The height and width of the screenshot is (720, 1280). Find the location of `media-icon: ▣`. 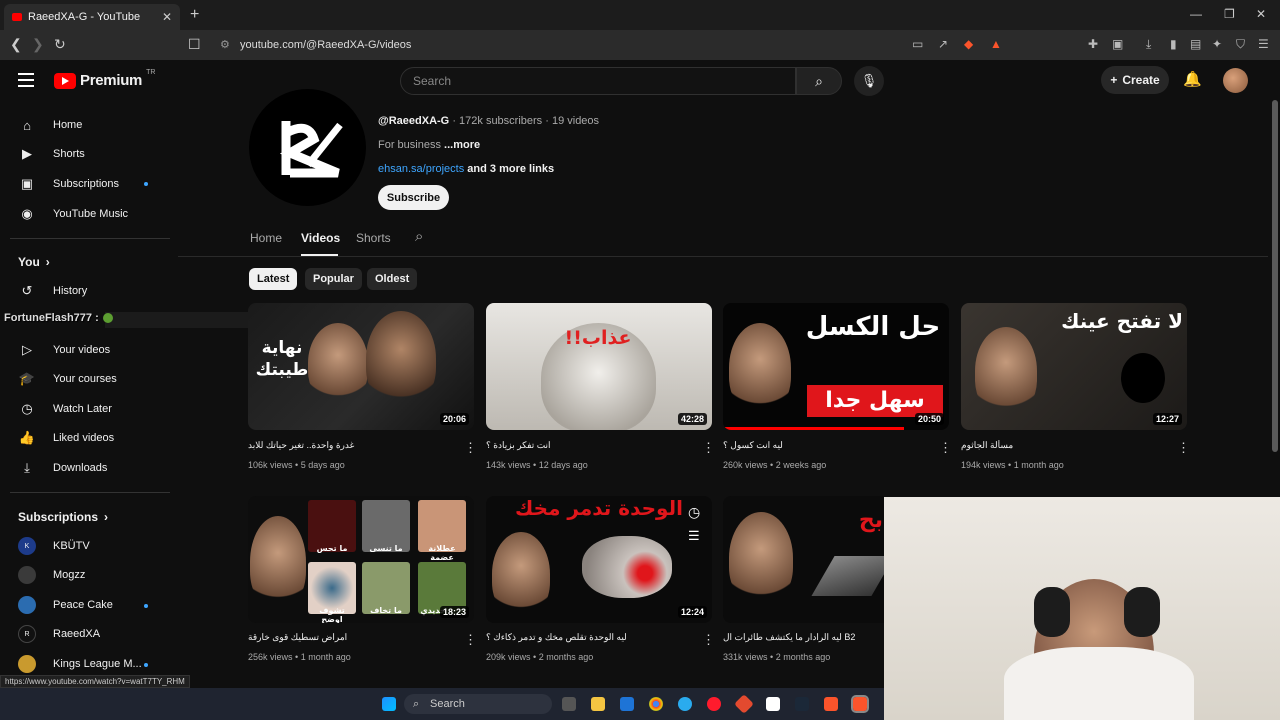

media-icon: ▣ is located at coordinates (1117, 44).